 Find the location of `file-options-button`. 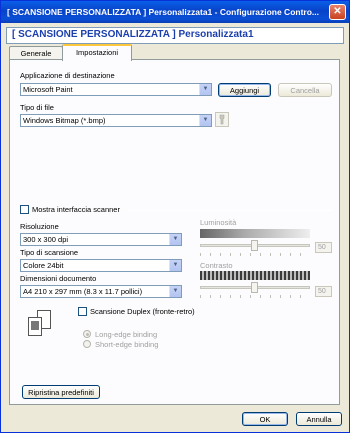

file-options-button is located at coordinates (222, 119).